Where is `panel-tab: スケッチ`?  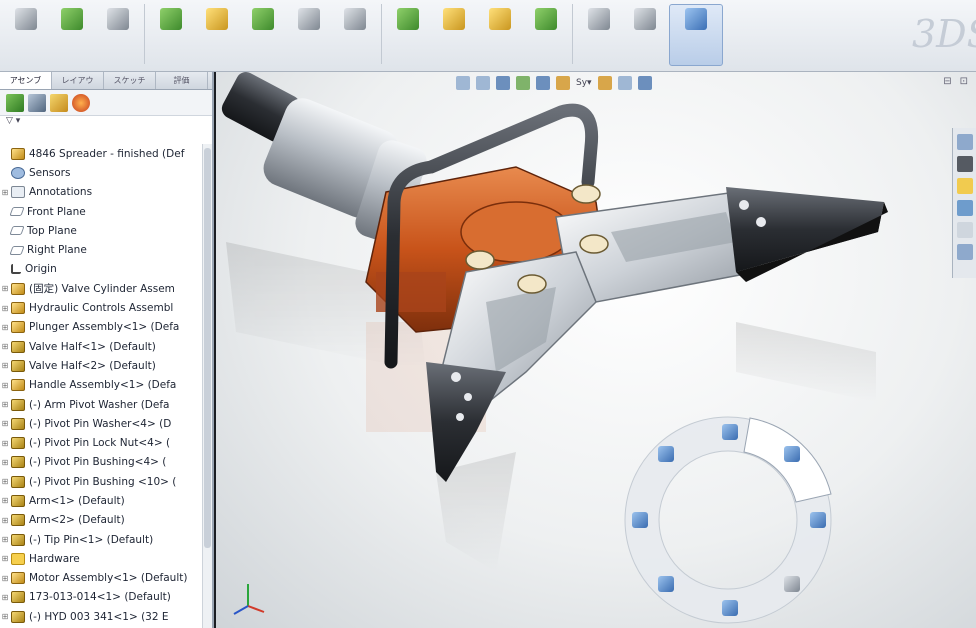
panel-tab: スケッチ is located at coordinates (130, 80).